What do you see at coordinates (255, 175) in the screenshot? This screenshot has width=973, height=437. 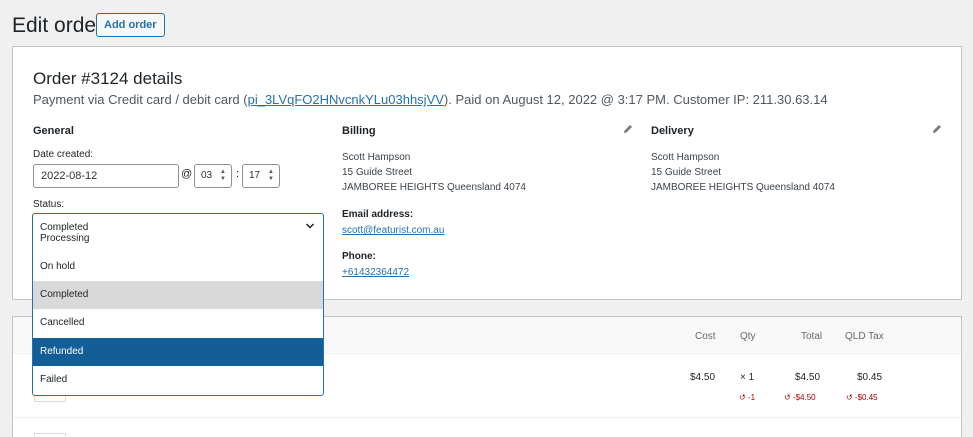 I see `minute-value: 17` at bounding box center [255, 175].